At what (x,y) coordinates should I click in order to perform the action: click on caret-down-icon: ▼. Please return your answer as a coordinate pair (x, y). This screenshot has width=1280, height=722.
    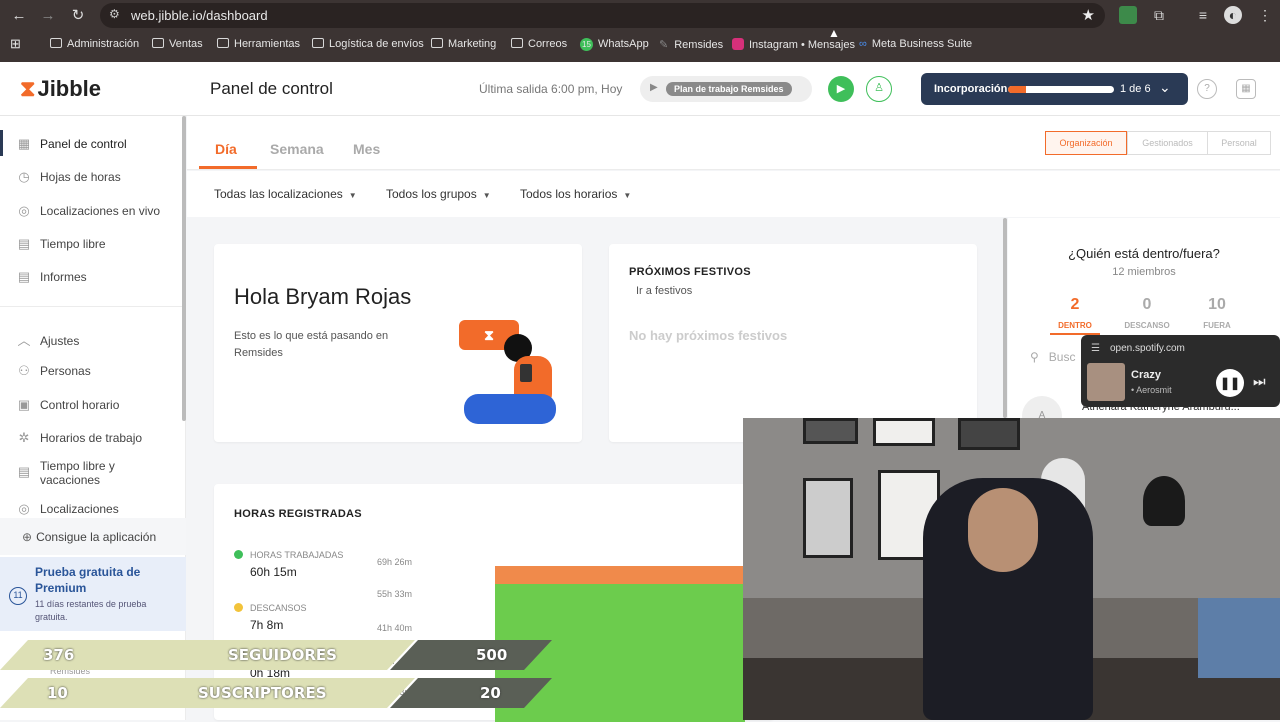
    Looking at the image, I should click on (352, 195).